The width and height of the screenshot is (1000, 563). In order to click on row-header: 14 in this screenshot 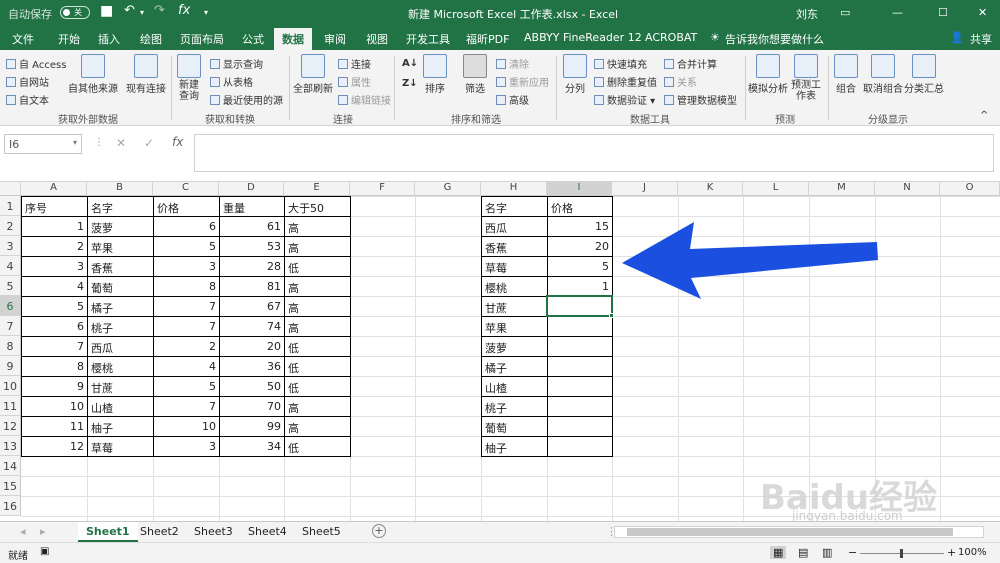, I will do `click(10, 466)`.